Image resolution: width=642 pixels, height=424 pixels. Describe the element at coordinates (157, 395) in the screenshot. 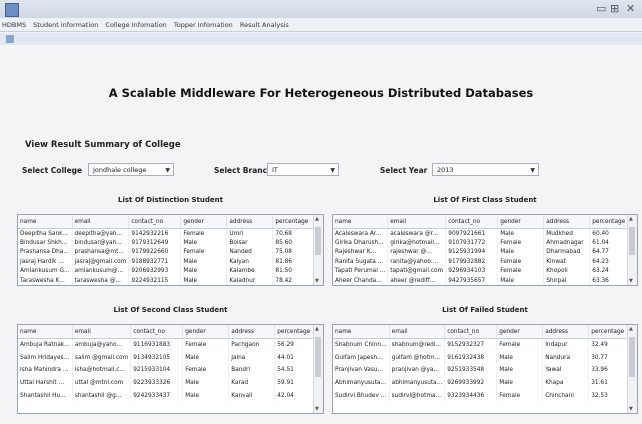

I see `table-cell: 9242933437` at that location.